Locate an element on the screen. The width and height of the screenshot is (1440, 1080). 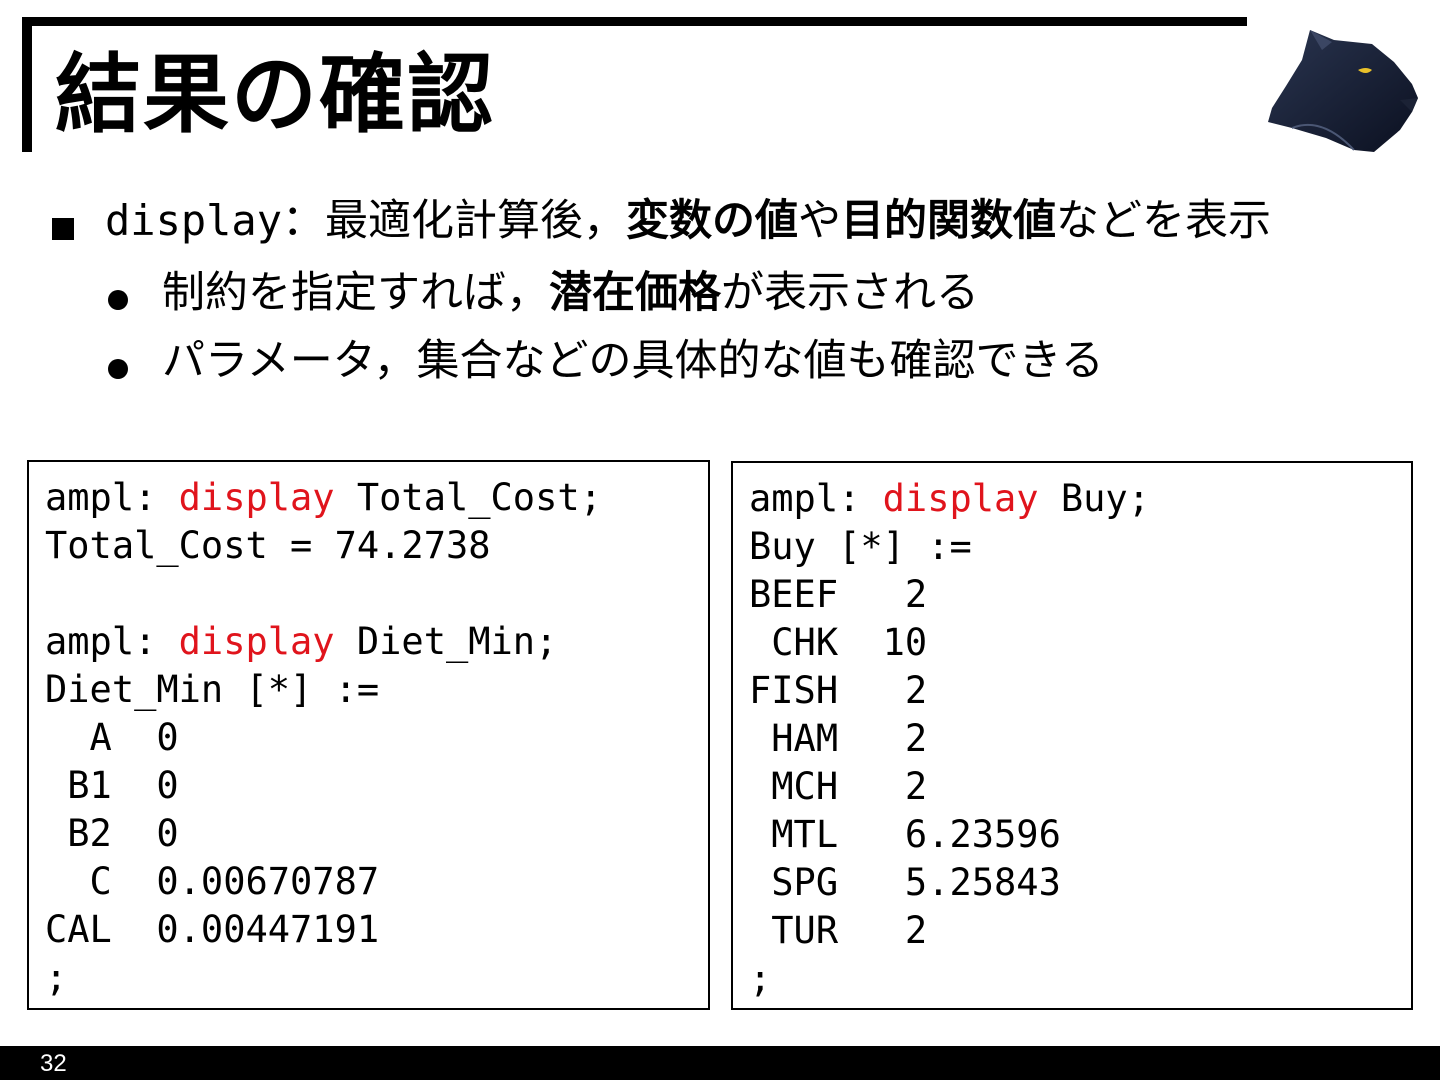
sub-bullet-parameters: パラメータ，集合などの具体的な値も確認できる is located at coordinates (633, 362).